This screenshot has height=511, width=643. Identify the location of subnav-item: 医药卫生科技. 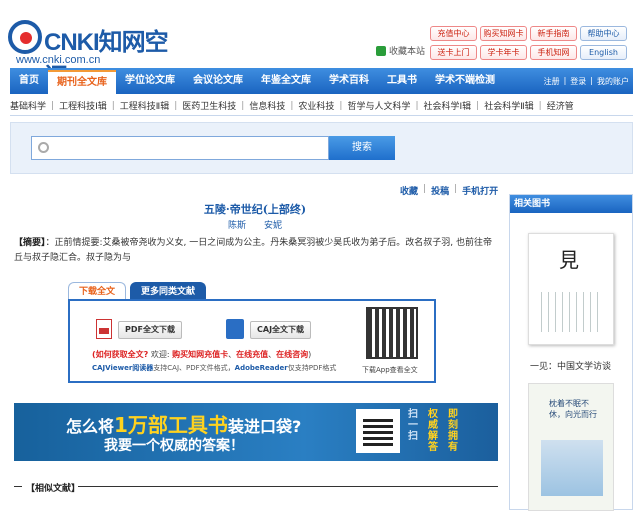
(209, 105).